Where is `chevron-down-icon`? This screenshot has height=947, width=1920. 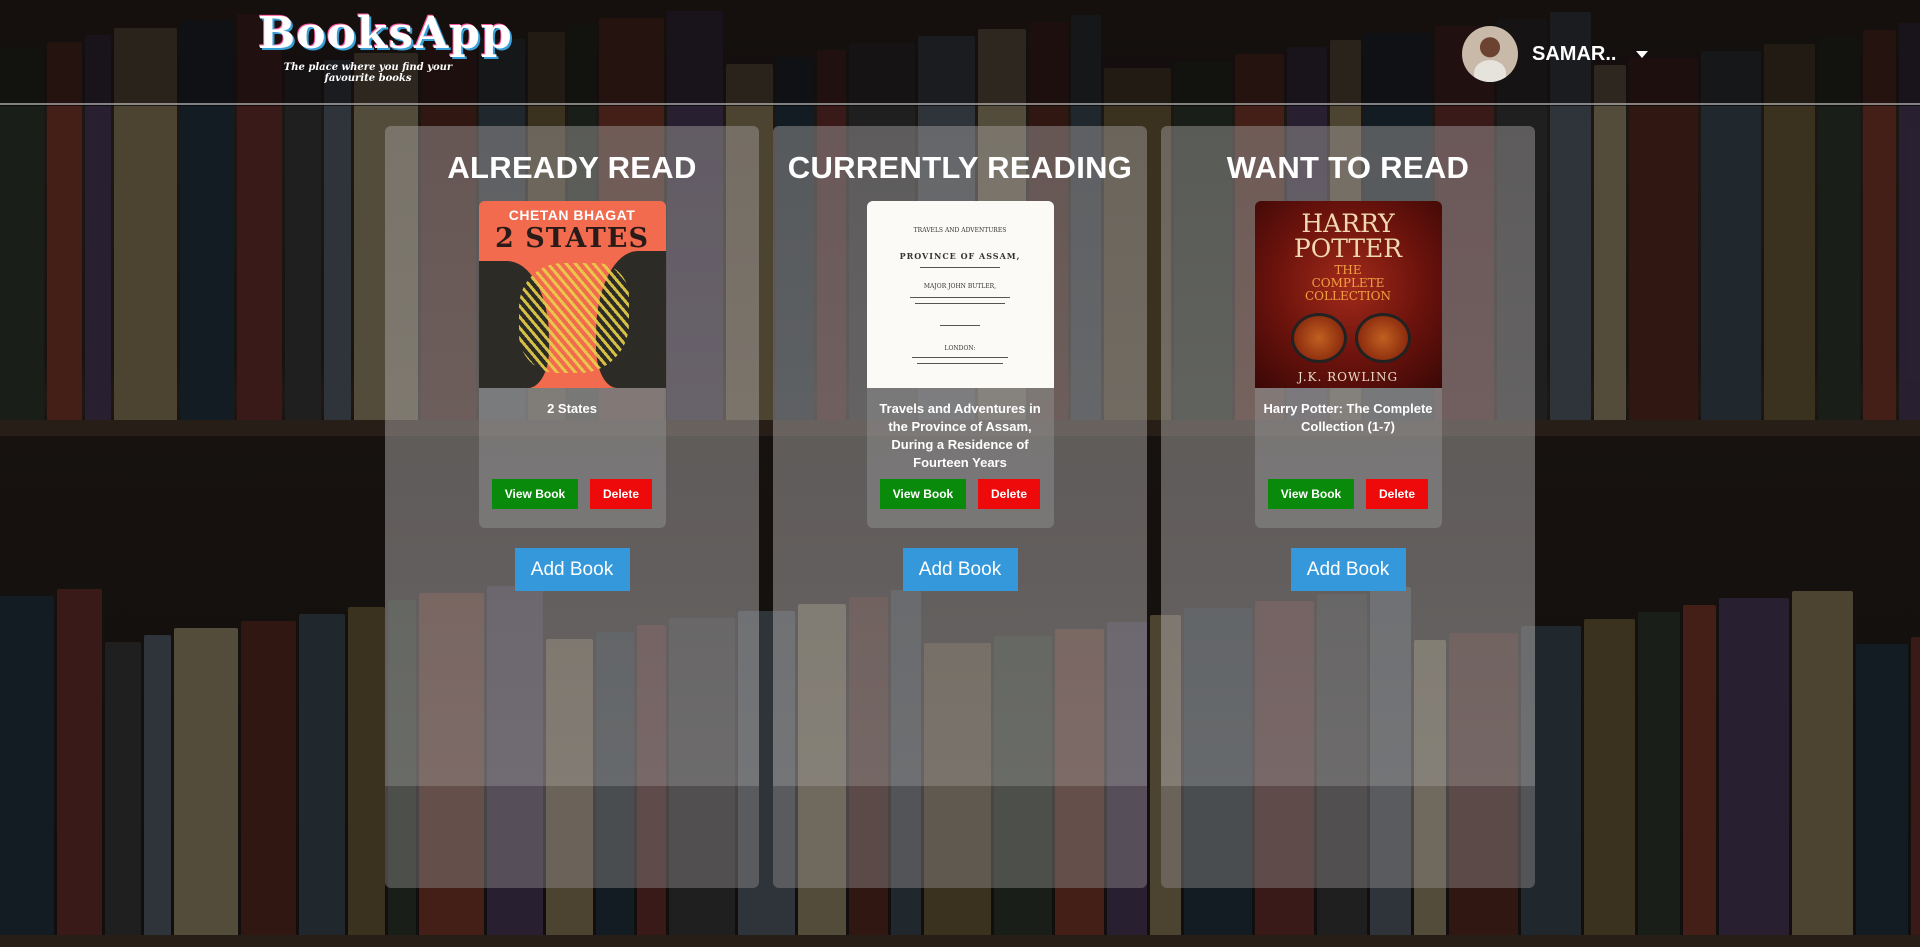 chevron-down-icon is located at coordinates (1642, 54).